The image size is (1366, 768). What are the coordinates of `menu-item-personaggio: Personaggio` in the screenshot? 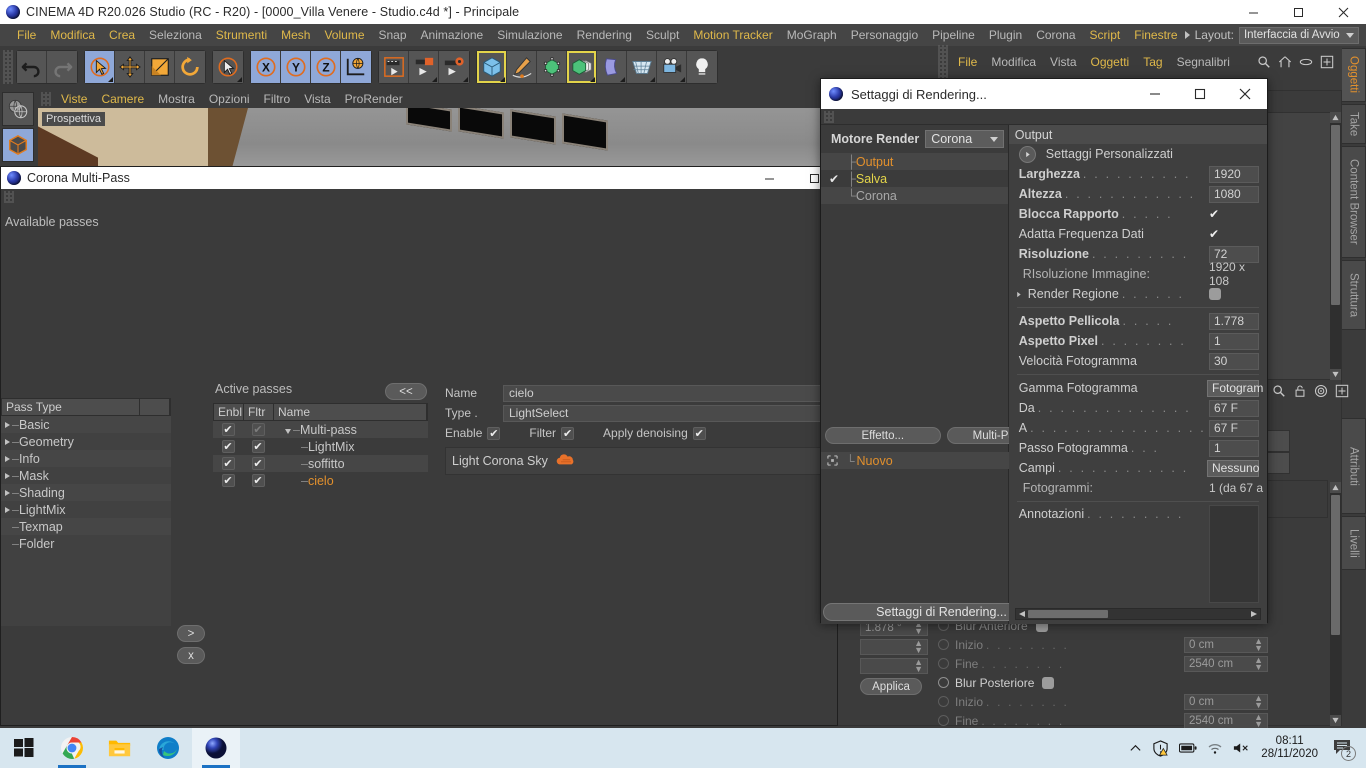 It's located at (884, 35).